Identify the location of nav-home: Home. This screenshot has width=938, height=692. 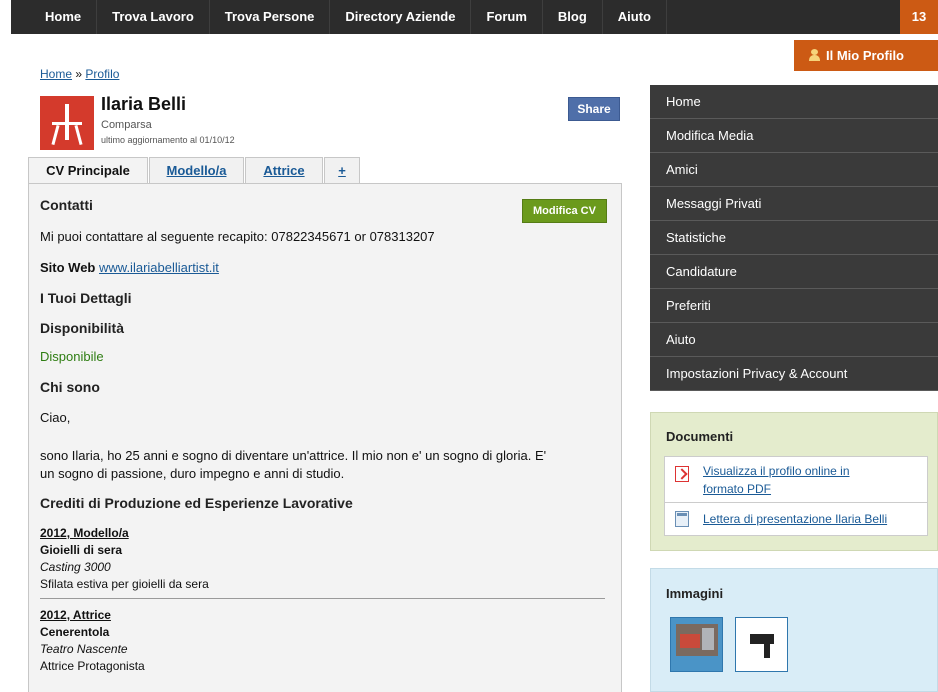
(54, 17).